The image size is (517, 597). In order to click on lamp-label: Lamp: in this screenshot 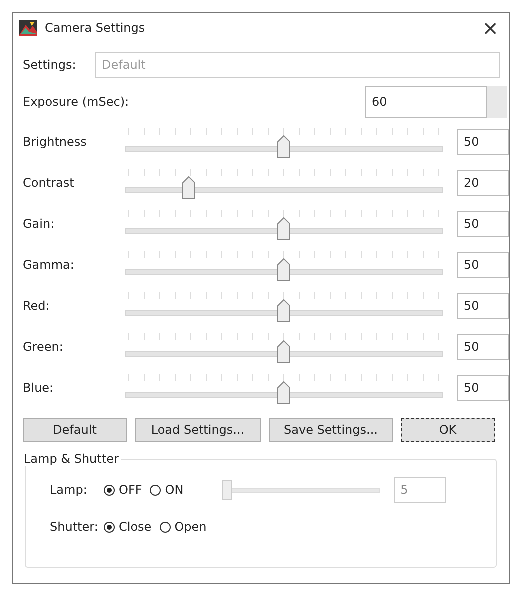, I will do `click(69, 490)`.